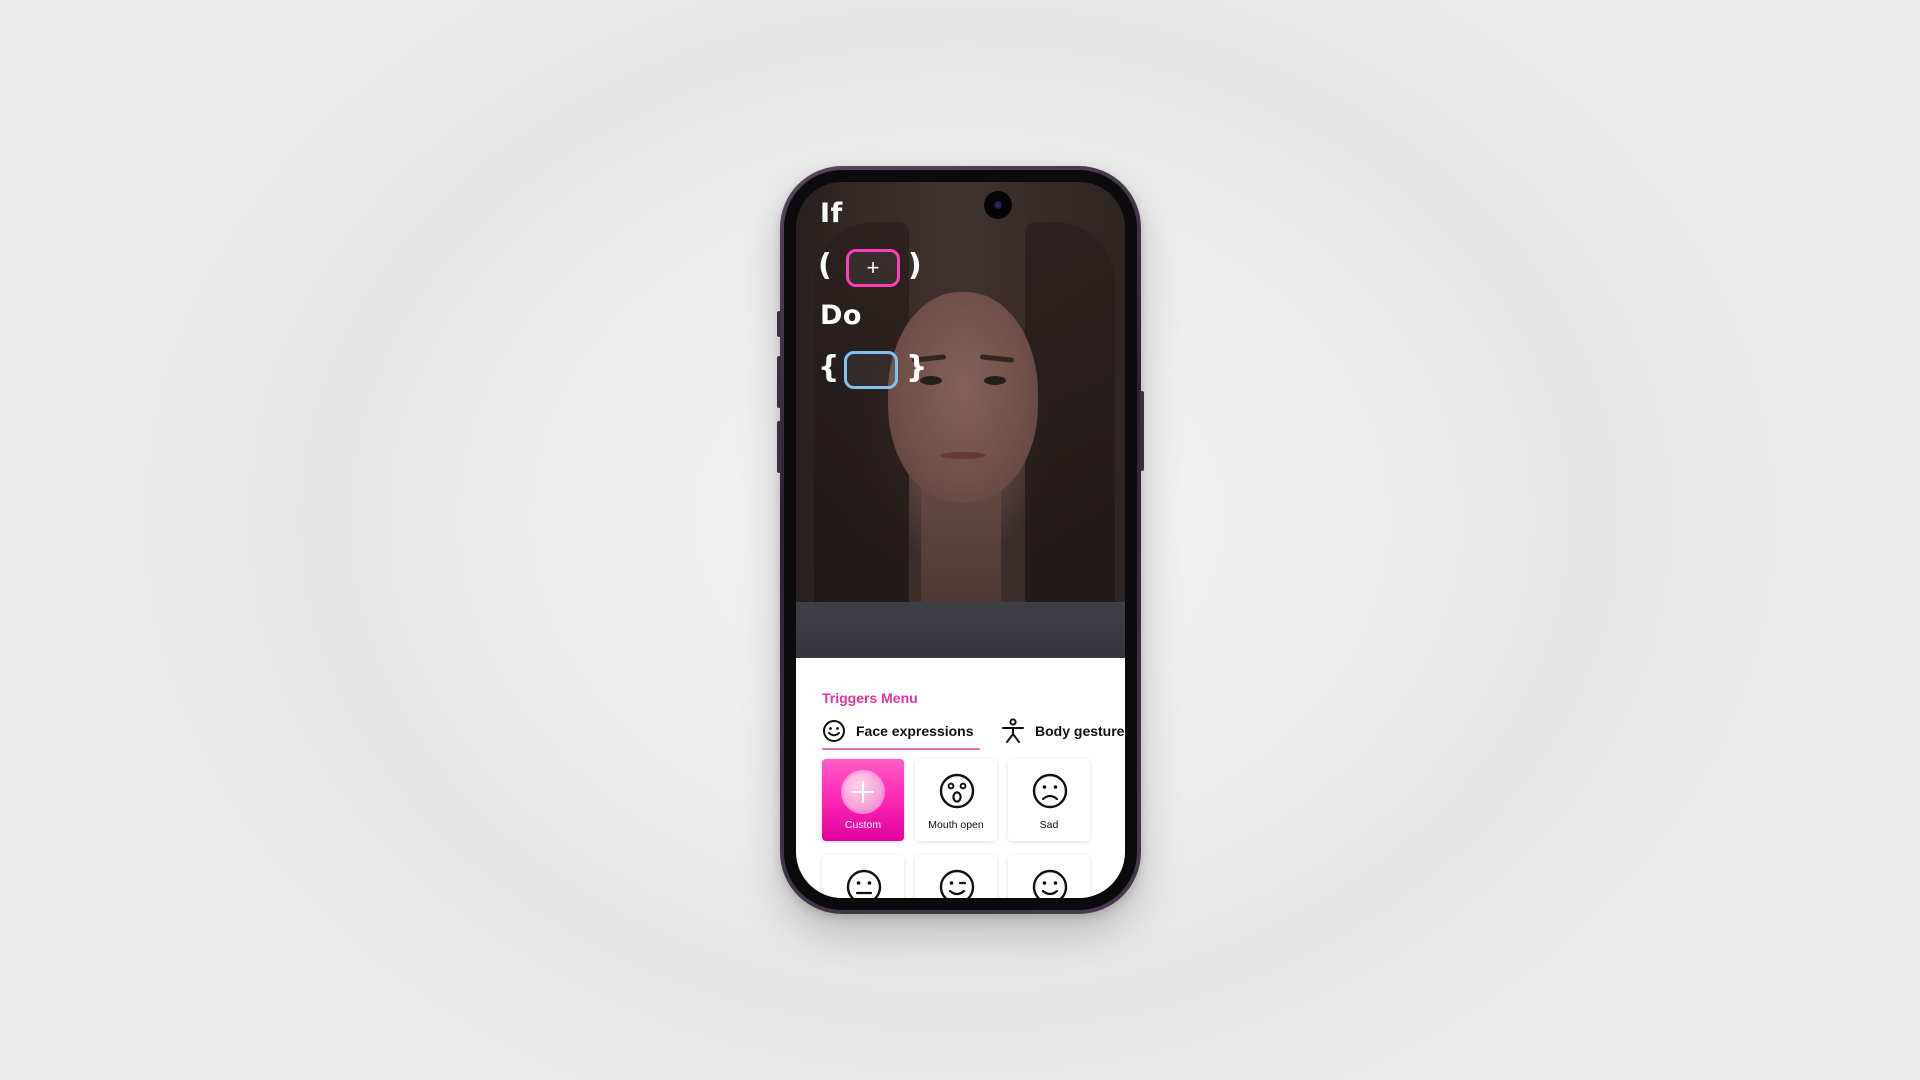 The height and width of the screenshot is (1080, 1920). What do you see at coordinates (779, 447) in the screenshot?
I see `volume-down-button` at bounding box center [779, 447].